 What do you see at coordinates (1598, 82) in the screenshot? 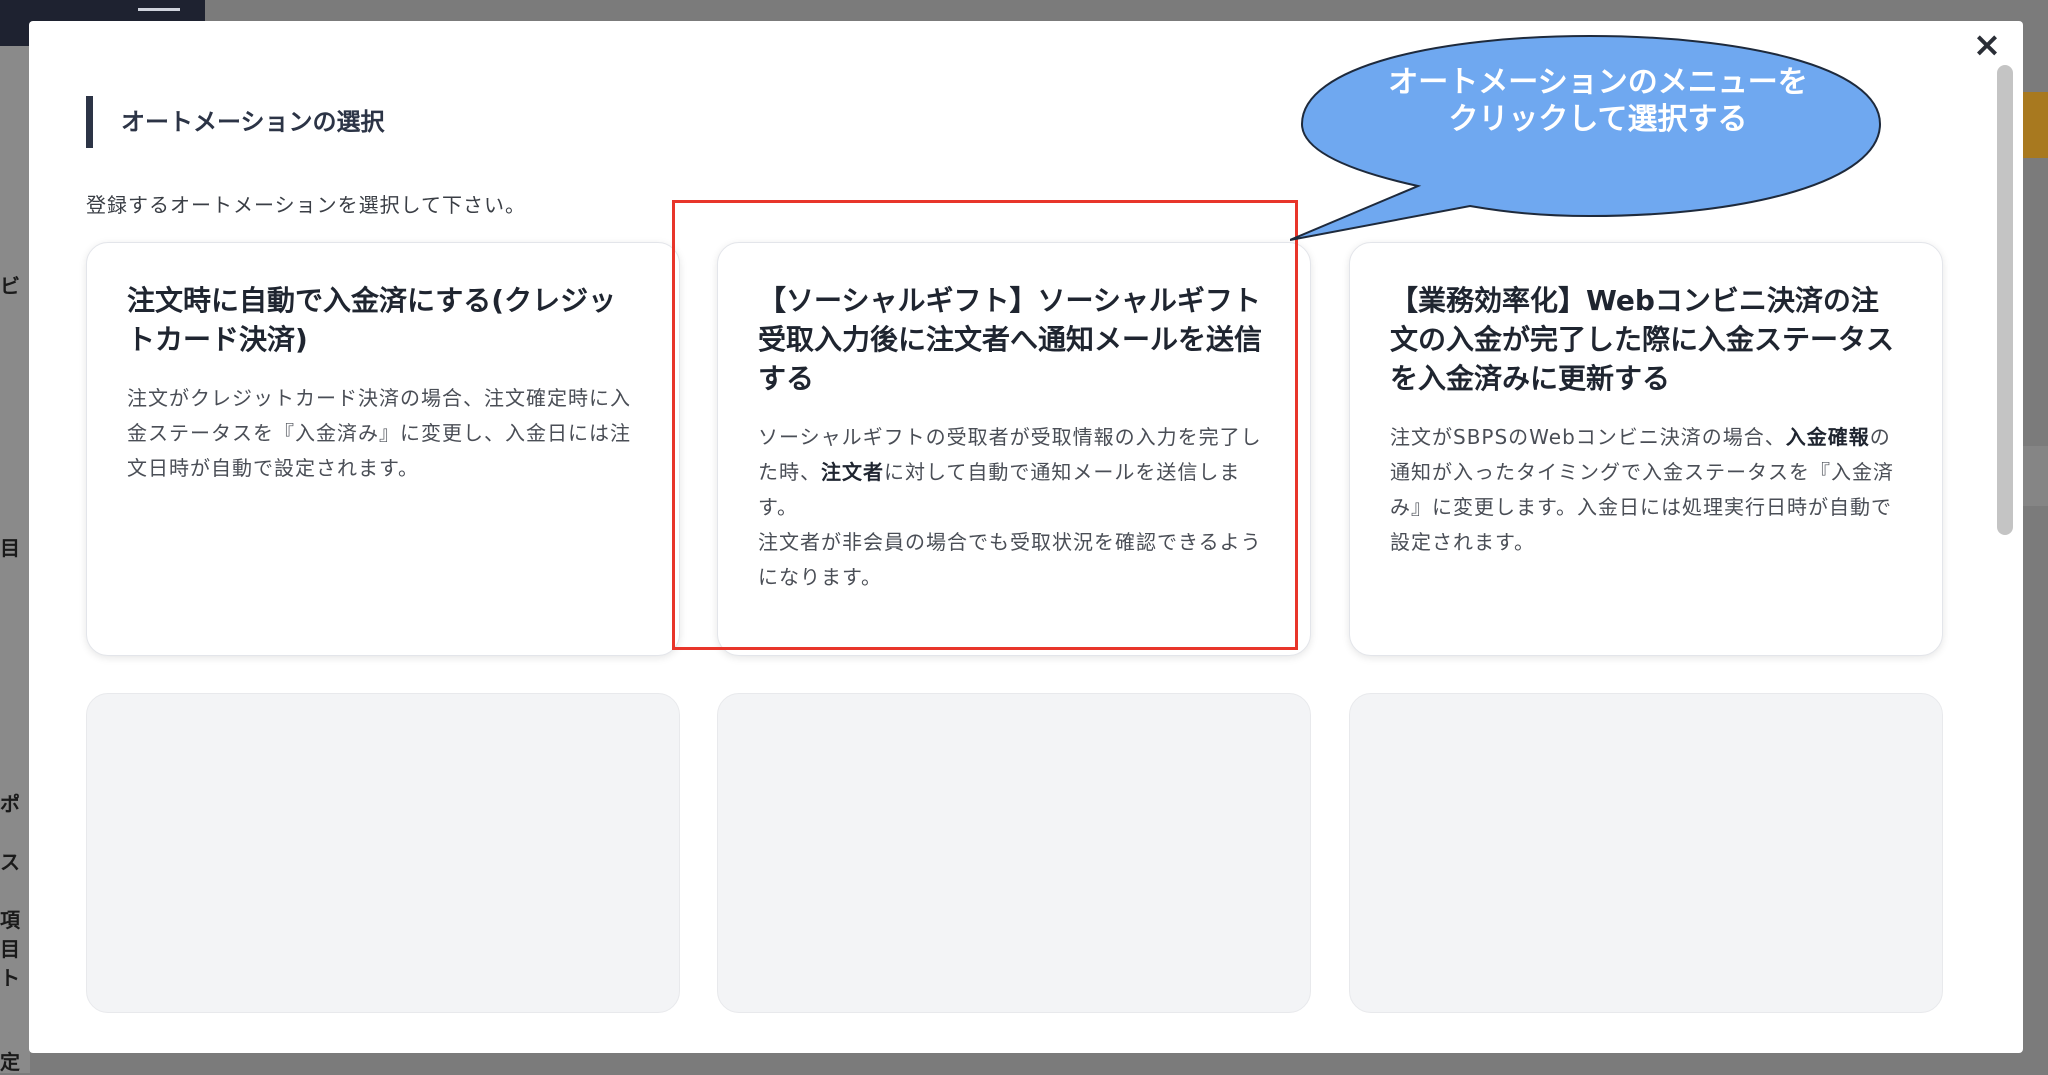
I see `callout-line: オートメーションのメニューを` at bounding box center [1598, 82].